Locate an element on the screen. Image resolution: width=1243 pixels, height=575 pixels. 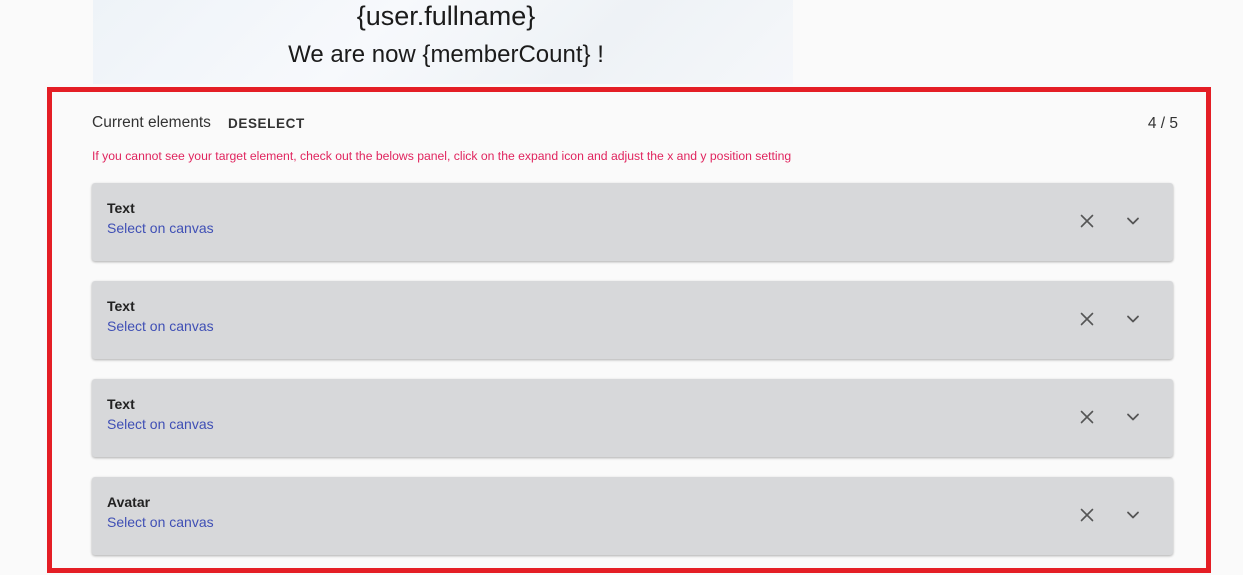
preview-fullname-text: {user.fullname} is located at coordinates (446, 16).